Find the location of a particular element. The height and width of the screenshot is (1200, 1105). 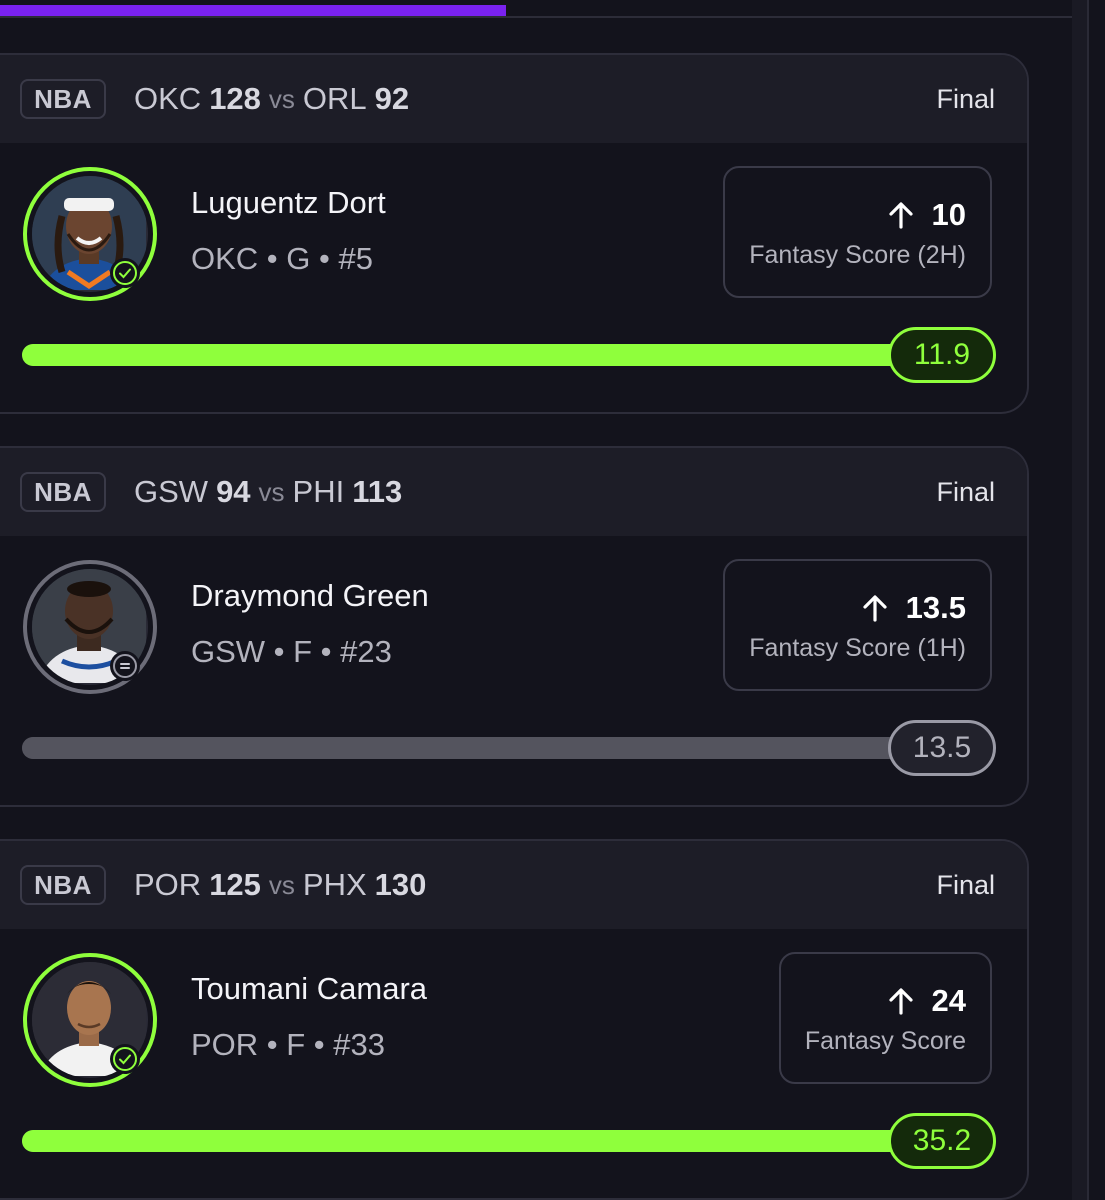

top-progress-track is located at coordinates (536, 17).